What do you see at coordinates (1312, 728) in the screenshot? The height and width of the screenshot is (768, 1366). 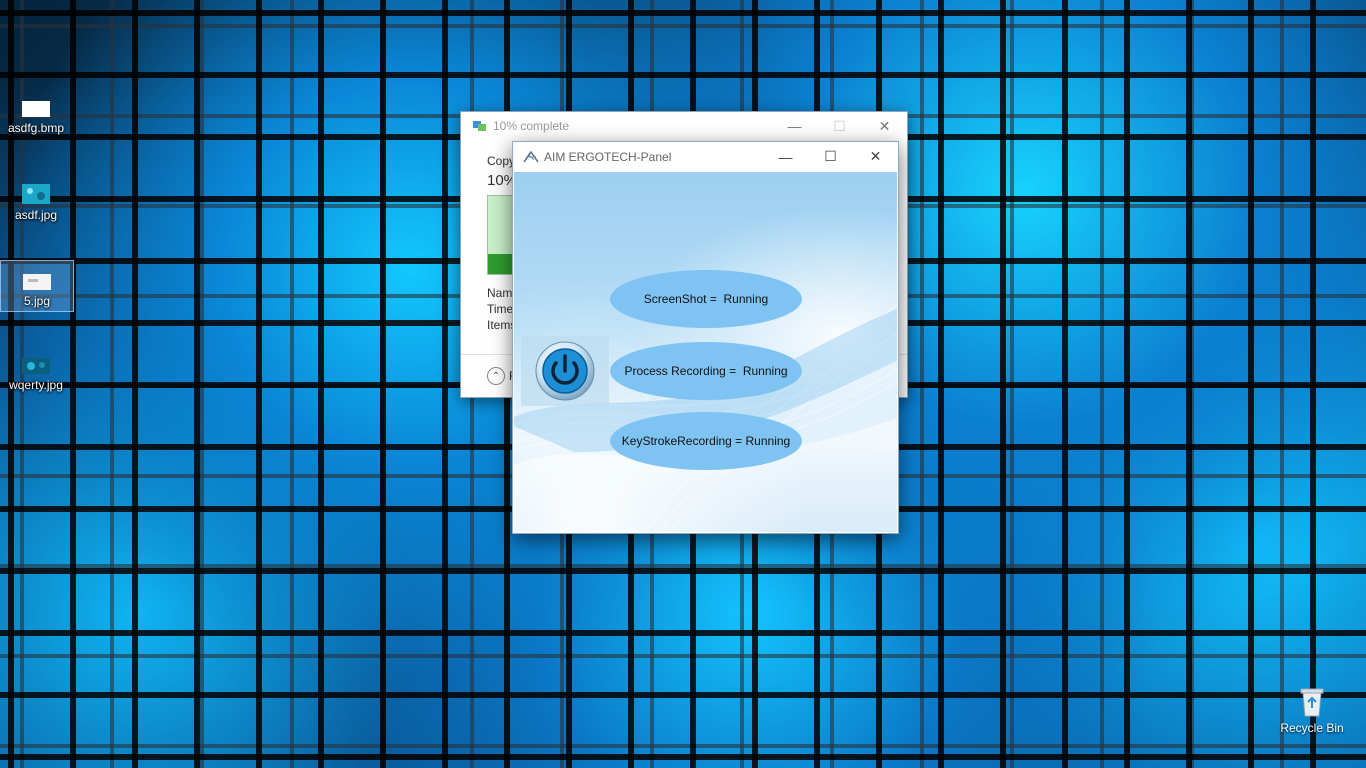 I see `recycle-bin-label: Recycle Bin` at bounding box center [1312, 728].